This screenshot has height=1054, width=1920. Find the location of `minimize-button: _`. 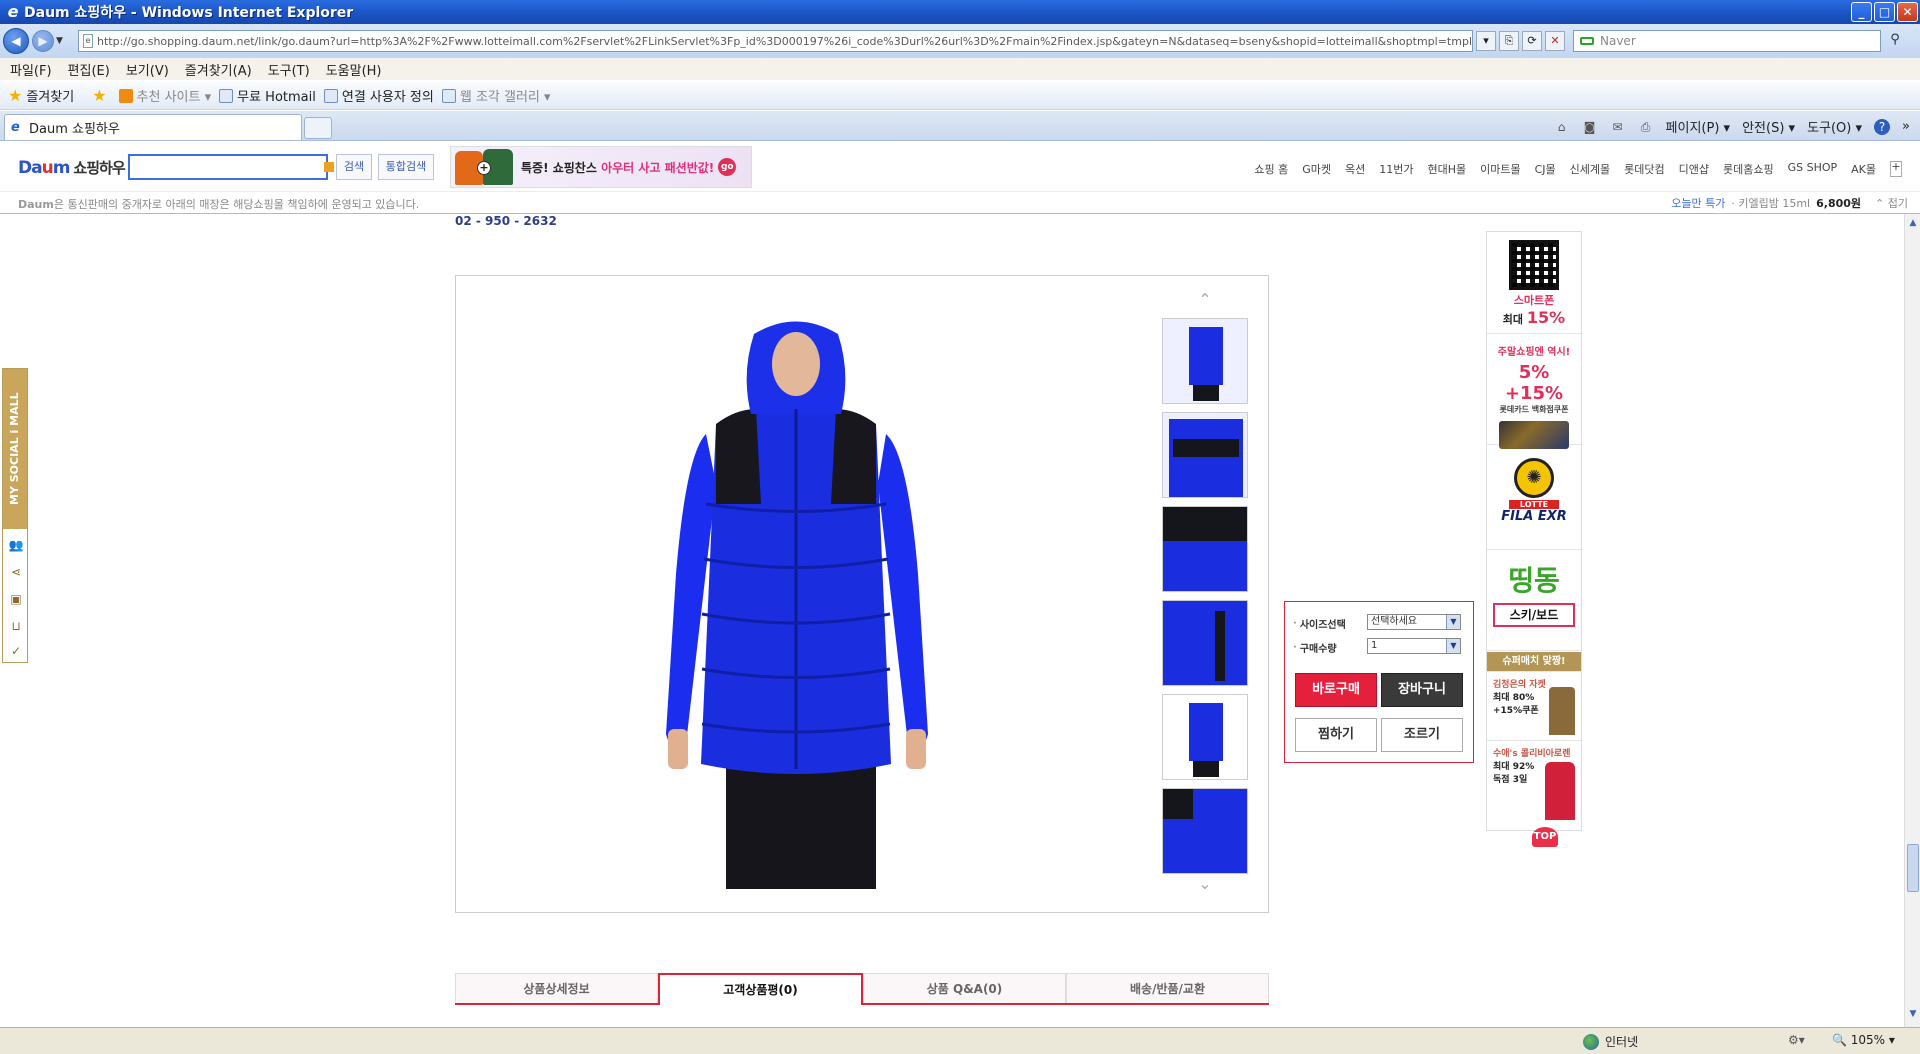

minimize-button: _ is located at coordinates (1861, 12).